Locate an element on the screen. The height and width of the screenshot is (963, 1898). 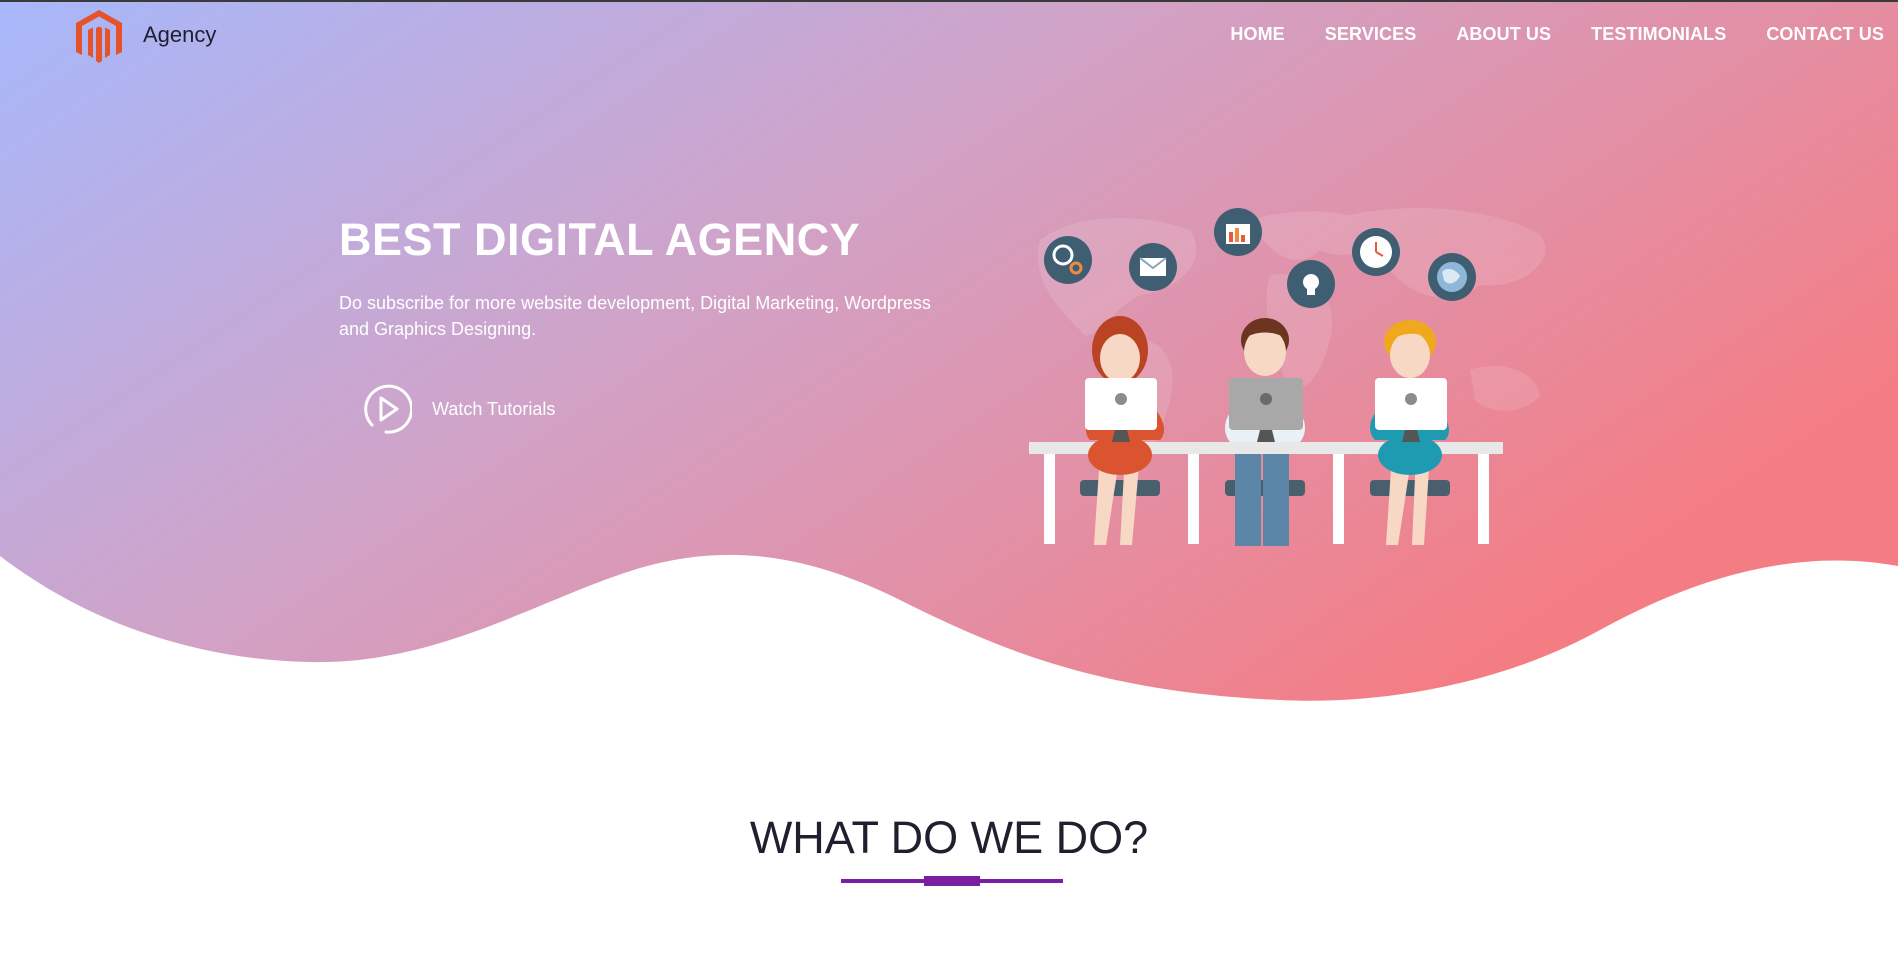
section-title-underline is located at coordinates (952, 881).